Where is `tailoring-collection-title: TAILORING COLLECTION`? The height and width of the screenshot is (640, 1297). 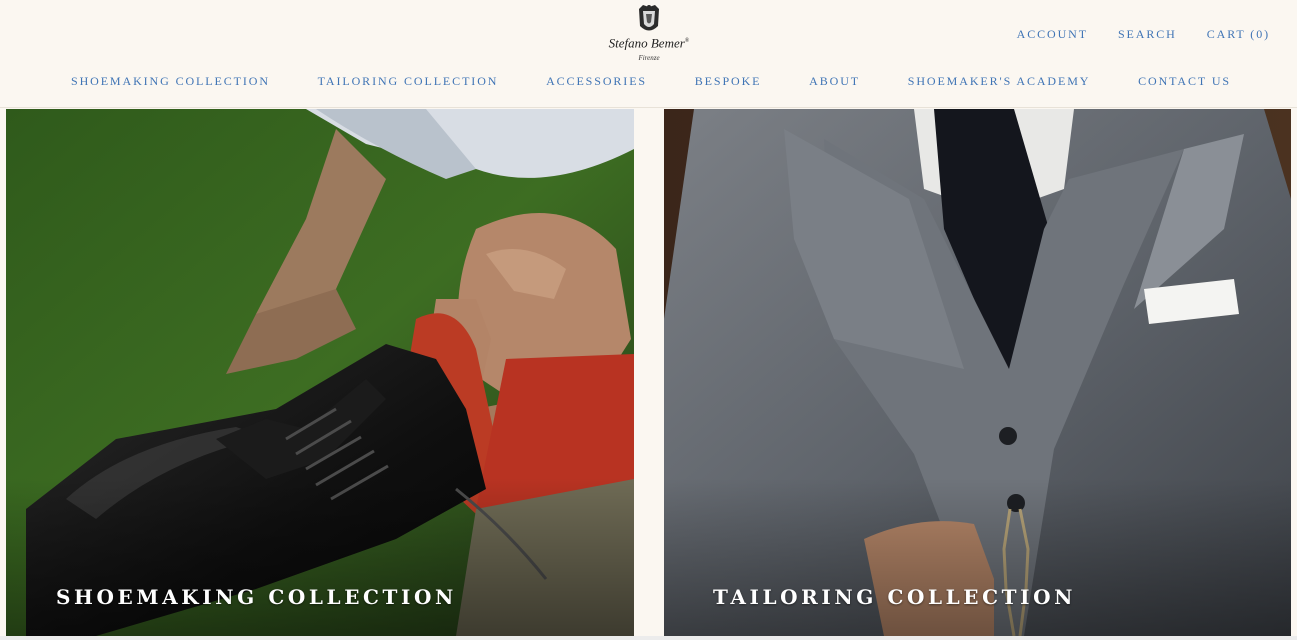
tailoring-collection-title: TAILORING COLLECTION is located at coordinates (895, 597).